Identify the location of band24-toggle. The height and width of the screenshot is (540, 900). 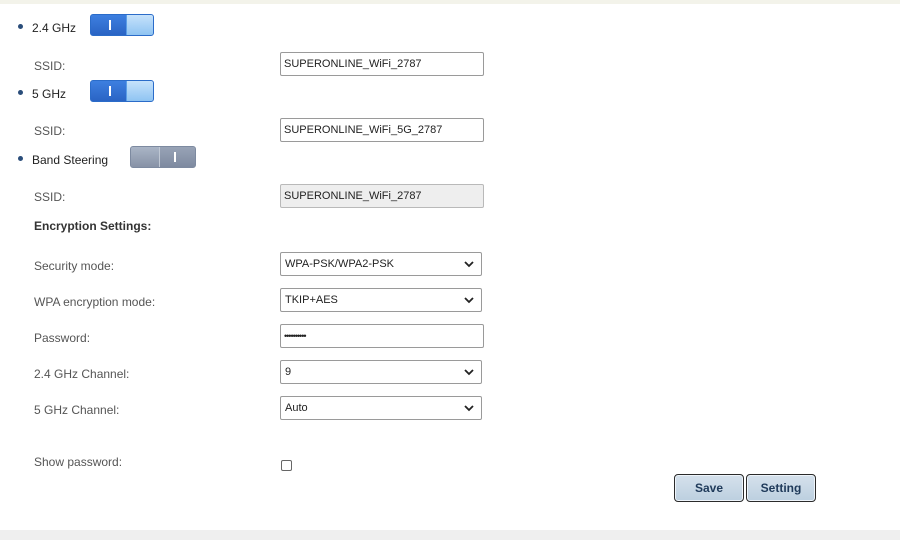
(122, 25).